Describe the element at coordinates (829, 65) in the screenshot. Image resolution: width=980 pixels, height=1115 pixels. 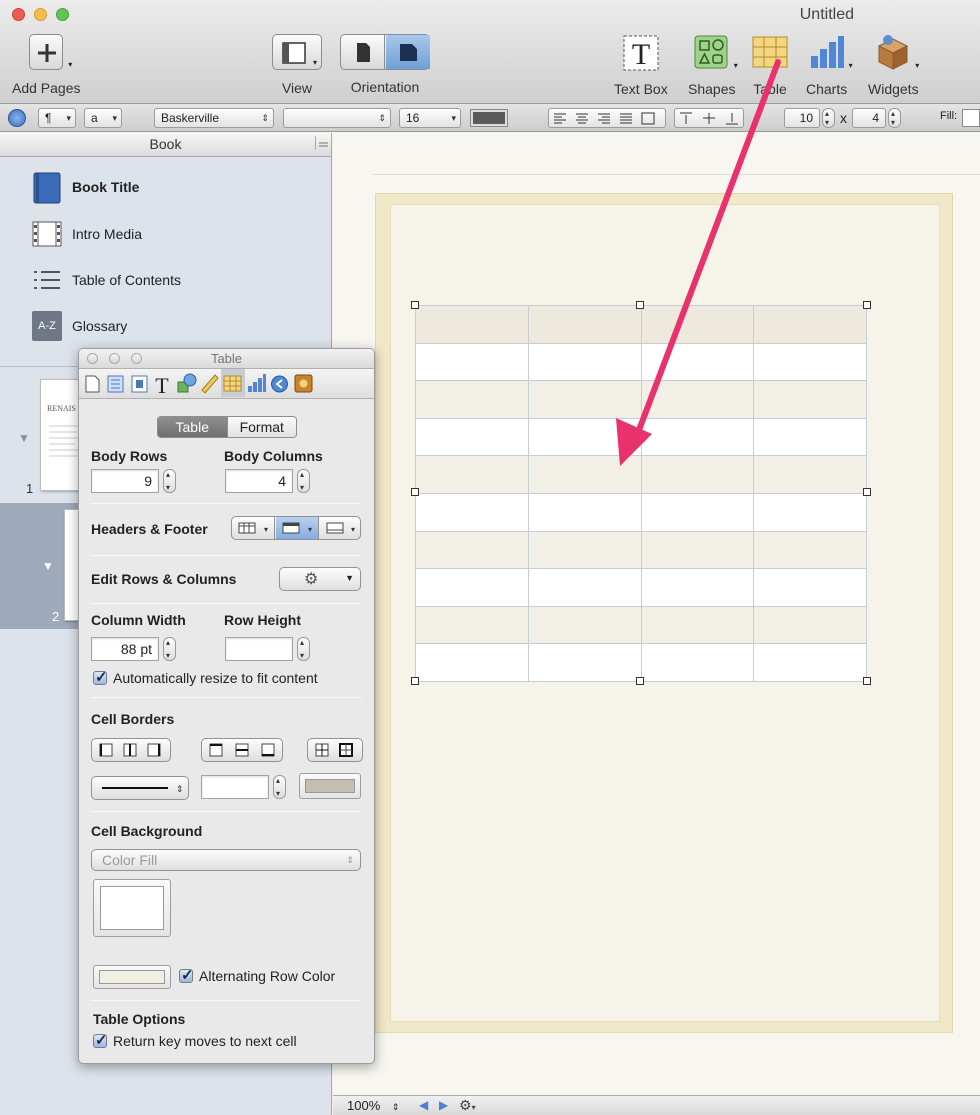
I see `charts-button: ▾ Charts` at that location.